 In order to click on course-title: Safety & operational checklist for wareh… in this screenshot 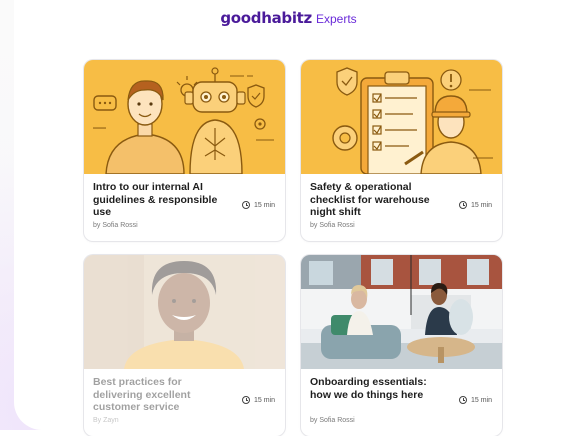, I will do `click(370, 199)`.